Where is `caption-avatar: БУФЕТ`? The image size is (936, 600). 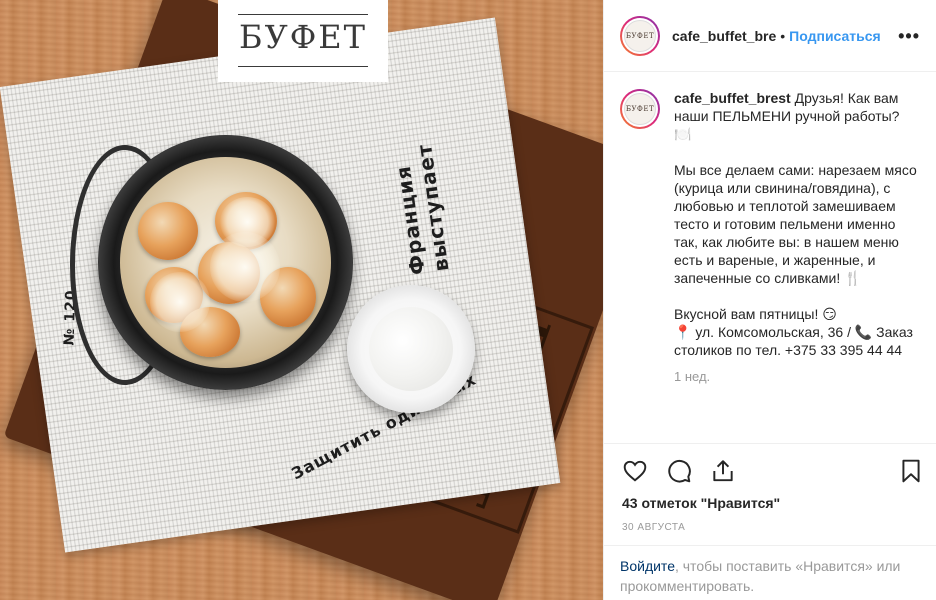
caption-avatar: БУФЕТ is located at coordinates (640, 109).